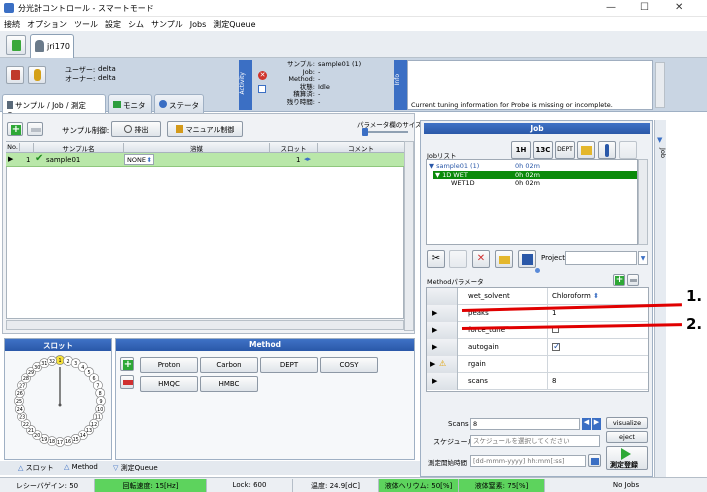 The width and height of the screenshot is (707, 492). What do you see at coordinates (535, 175) in the screenshot?
I see `job-tree-selected: ▼ 1D WET 0h 02m` at bounding box center [535, 175].